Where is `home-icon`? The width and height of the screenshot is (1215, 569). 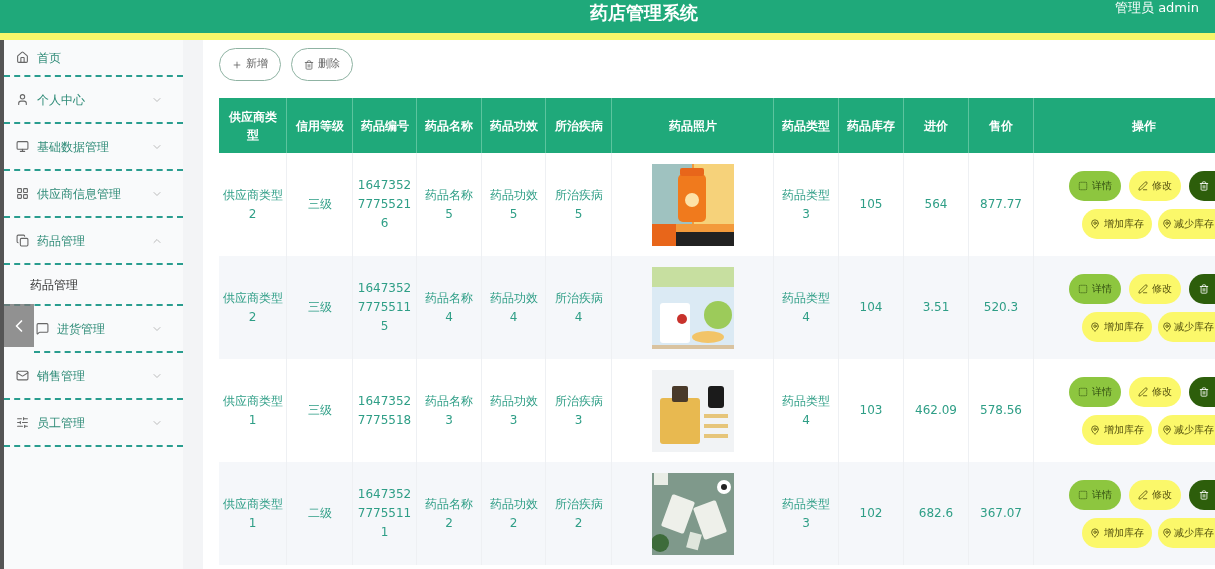 home-icon is located at coordinates (22, 57).